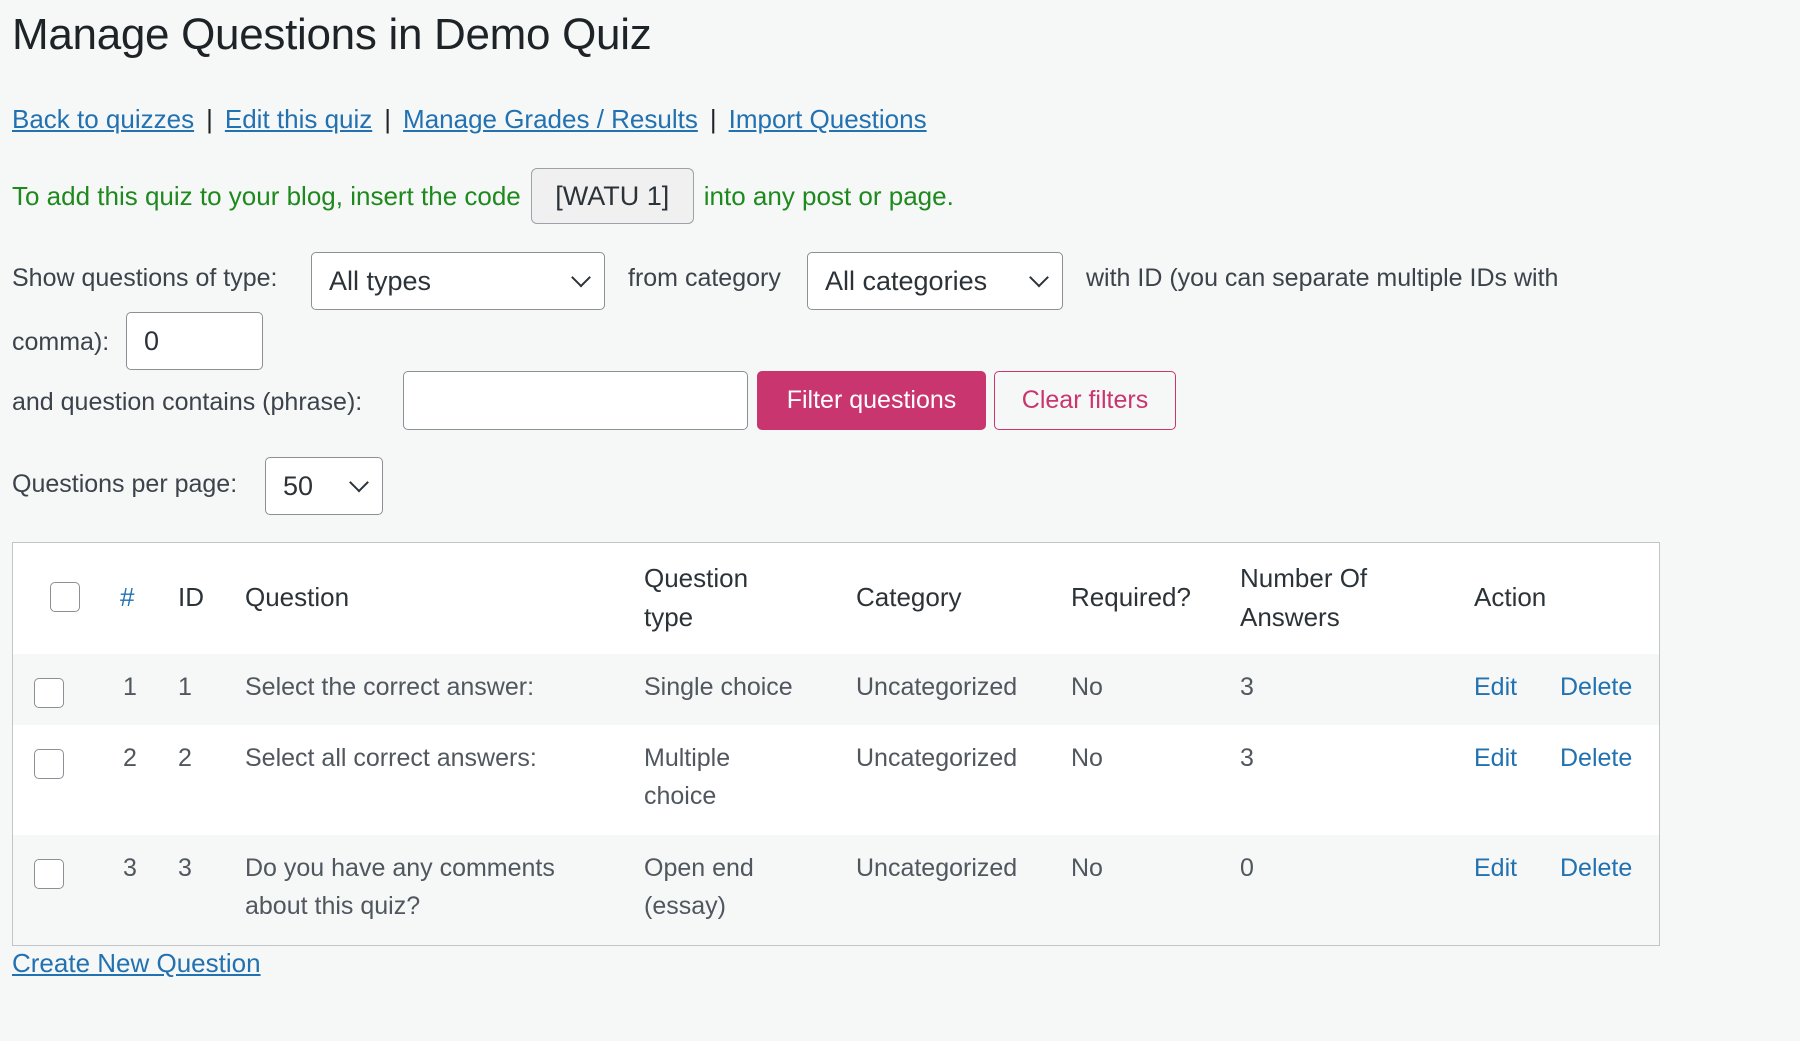 This screenshot has width=1800, height=1041. What do you see at coordinates (391, 758) in the screenshot?
I see `row-question: Select all correct answers:` at bounding box center [391, 758].